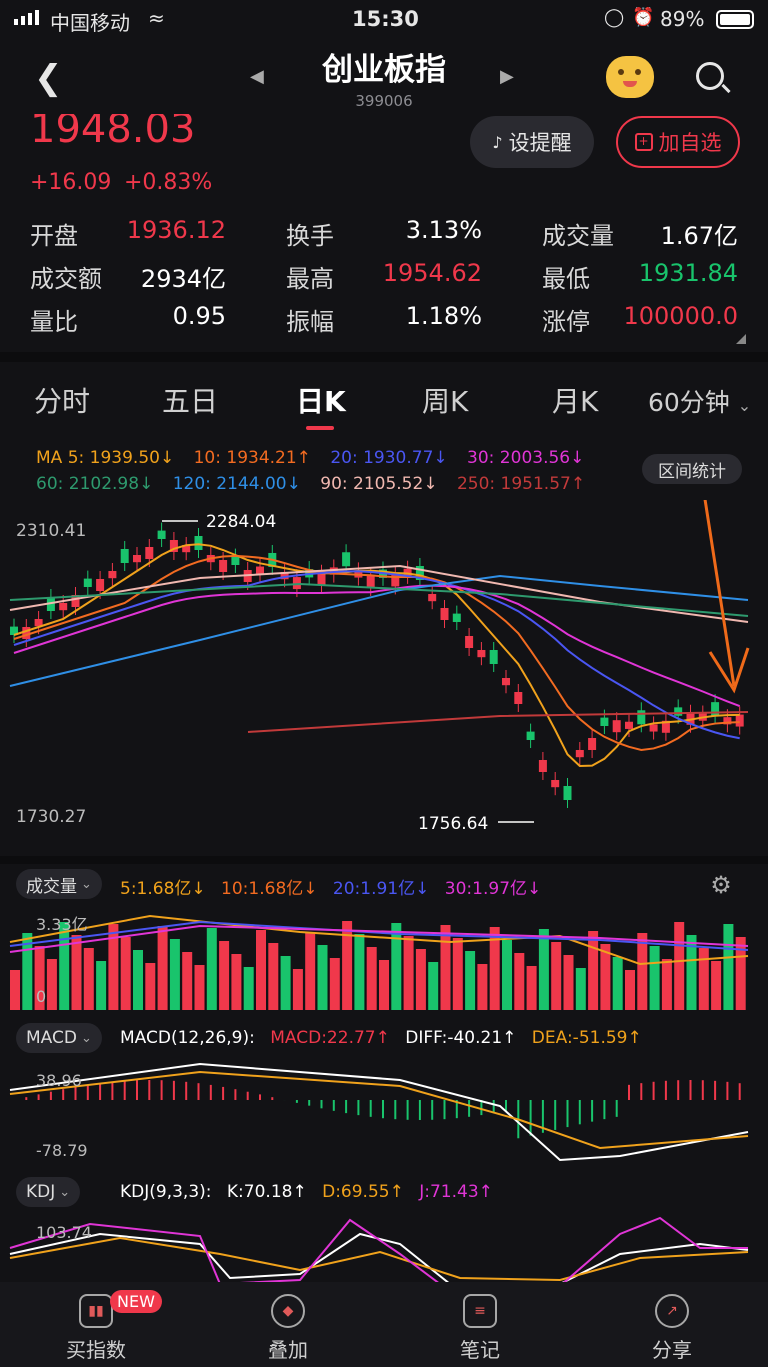 The image size is (768, 1367). What do you see at coordinates (521, 484) in the screenshot?
I see `ma-value: 250: 1951.57↑` at bounding box center [521, 484].